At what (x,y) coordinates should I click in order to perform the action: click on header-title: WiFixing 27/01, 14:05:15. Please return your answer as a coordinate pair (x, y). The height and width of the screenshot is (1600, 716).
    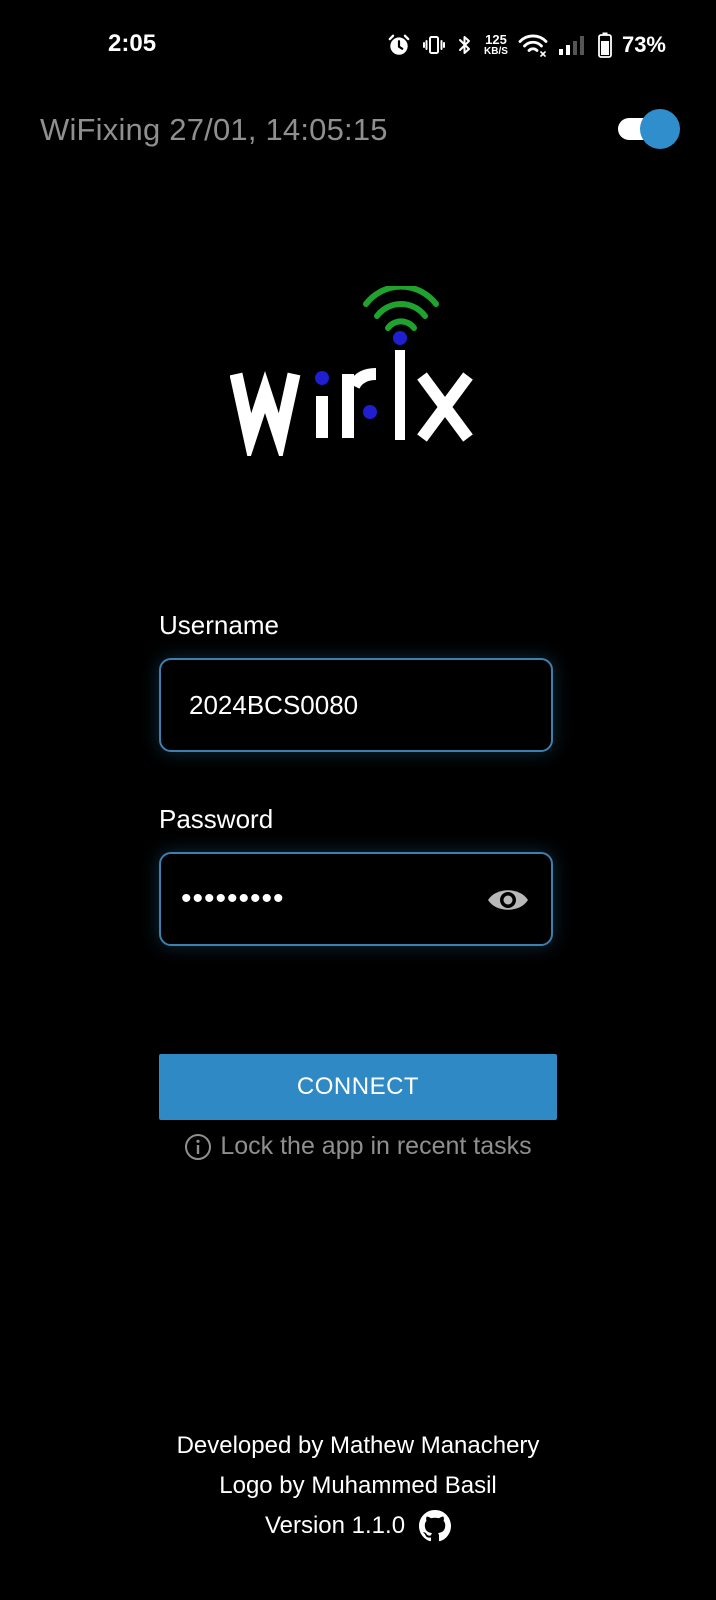
    Looking at the image, I should click on (214, 129).